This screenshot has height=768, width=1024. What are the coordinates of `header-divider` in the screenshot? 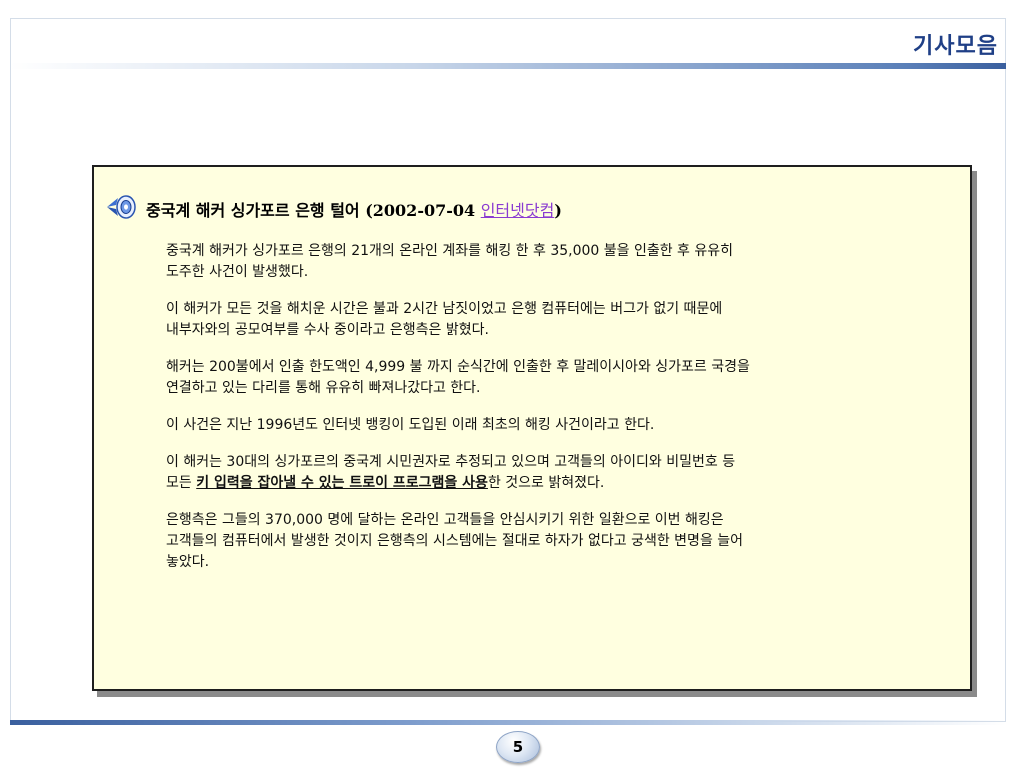 It's located at (508, 66).